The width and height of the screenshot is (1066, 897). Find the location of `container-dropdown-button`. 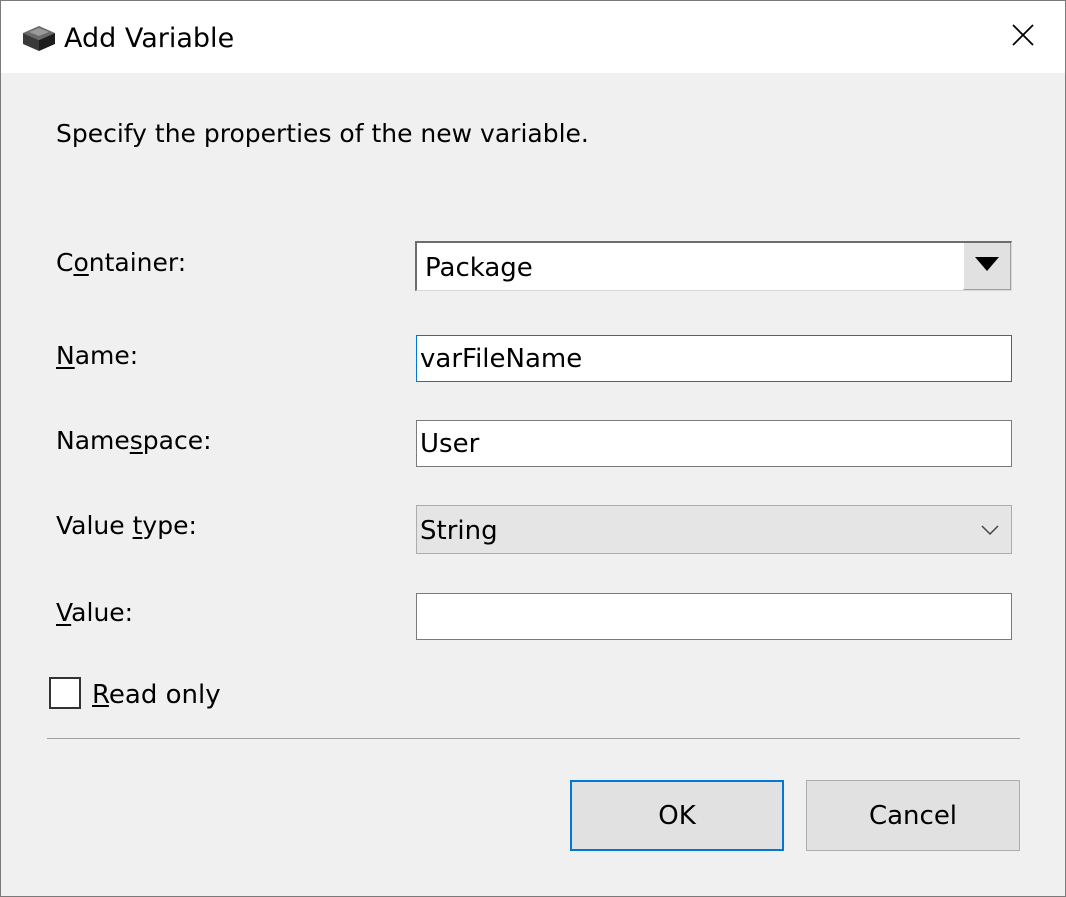

container-dropdown-button is located at coordinates (987, 266).